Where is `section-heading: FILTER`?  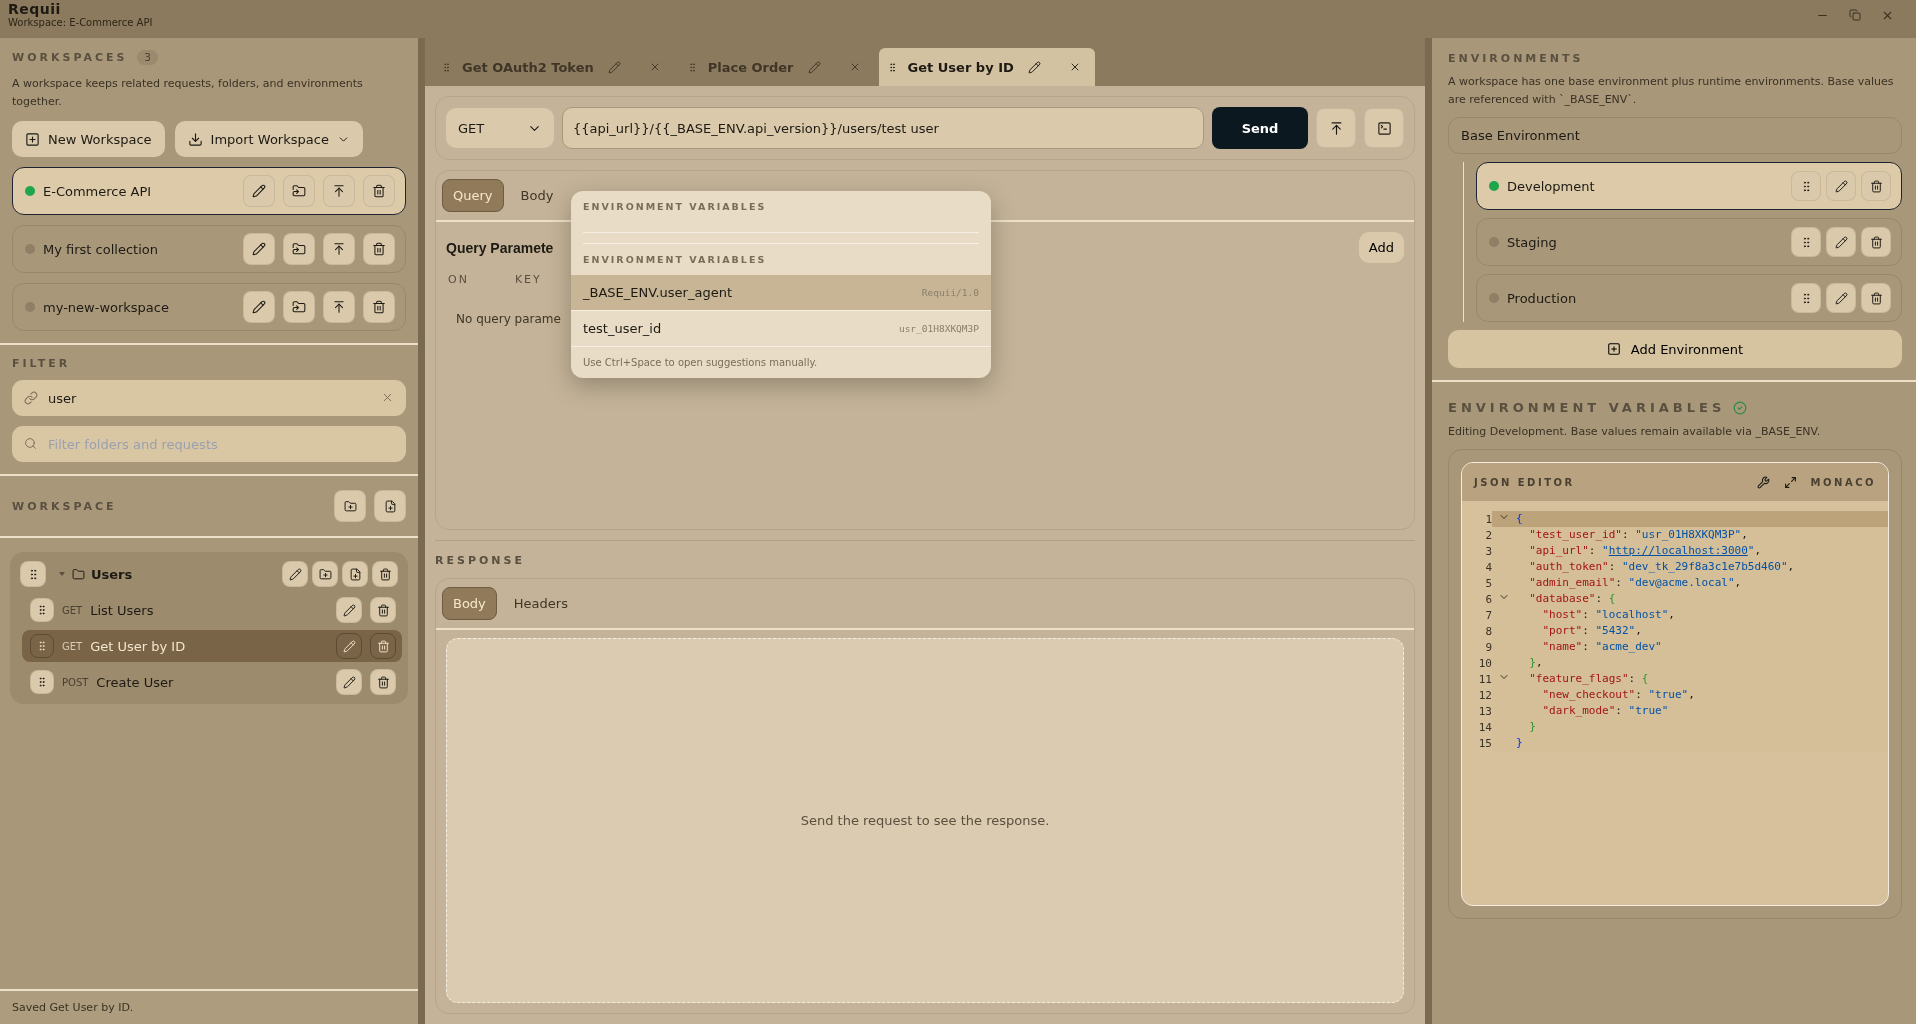
section-heading: FILTER is located at coordinates (42, 363).